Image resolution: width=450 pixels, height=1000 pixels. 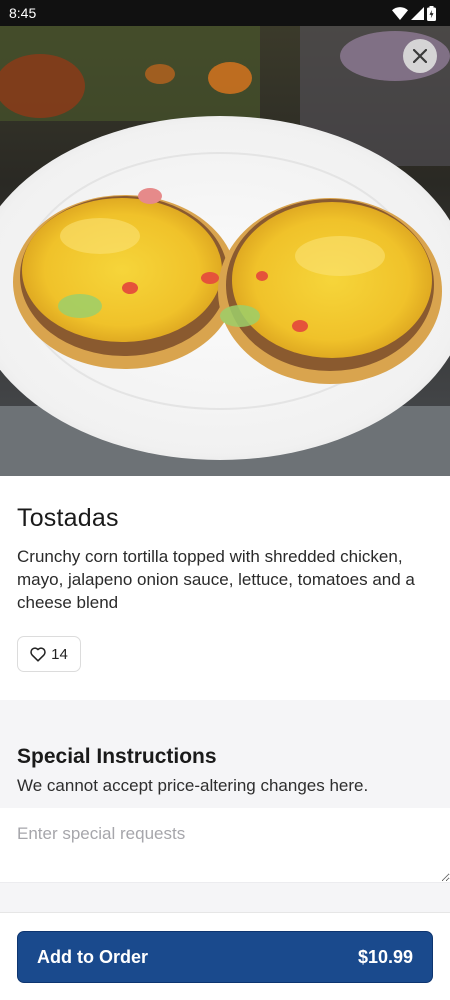 What do you see at coordinates (225, 845) in the screenshot?
I see `special-requests-input` at bounding box center [225, 845].